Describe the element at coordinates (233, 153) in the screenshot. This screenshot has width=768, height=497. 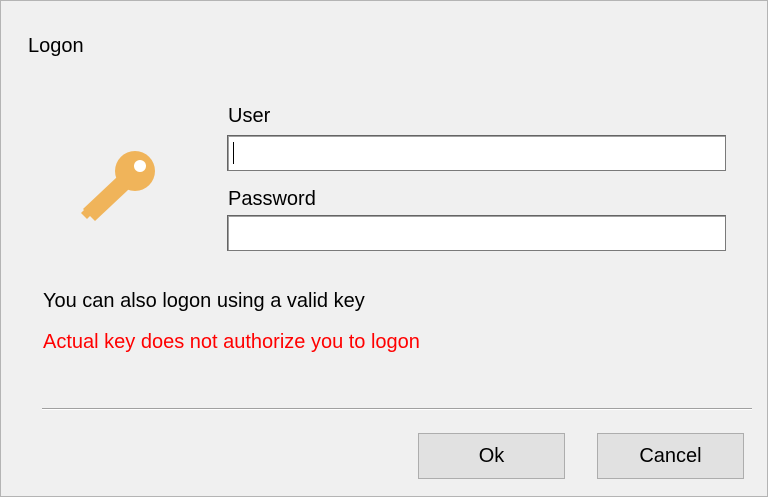
I see `text-caret` at that location.